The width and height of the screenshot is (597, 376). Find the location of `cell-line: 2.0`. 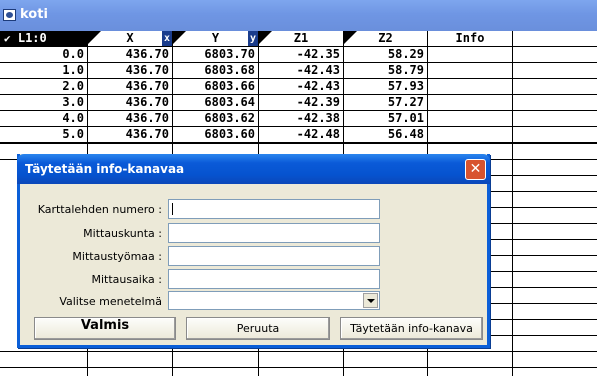

cell-line: 2.0 is located at coordinates (44, 87).